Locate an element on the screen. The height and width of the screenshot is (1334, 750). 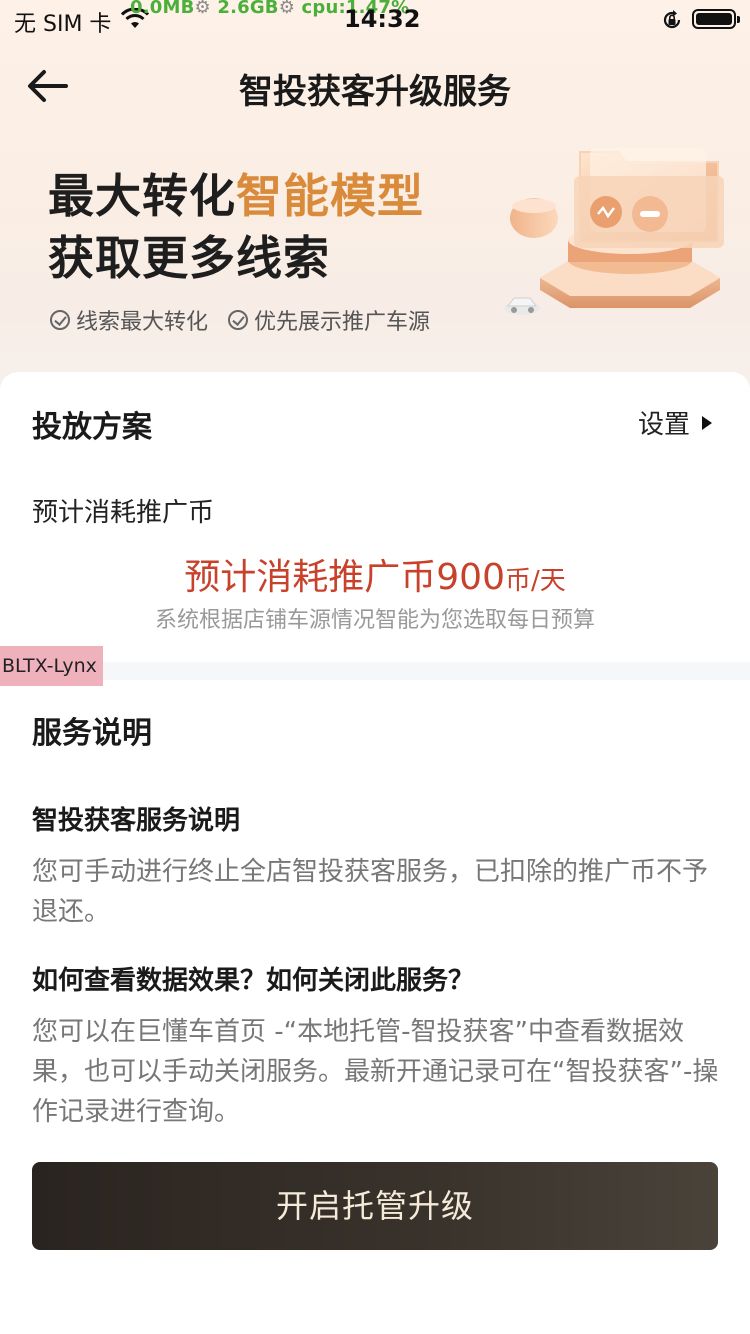
hero-tag: 线索最大转化 is located at coordinates (129, 320).